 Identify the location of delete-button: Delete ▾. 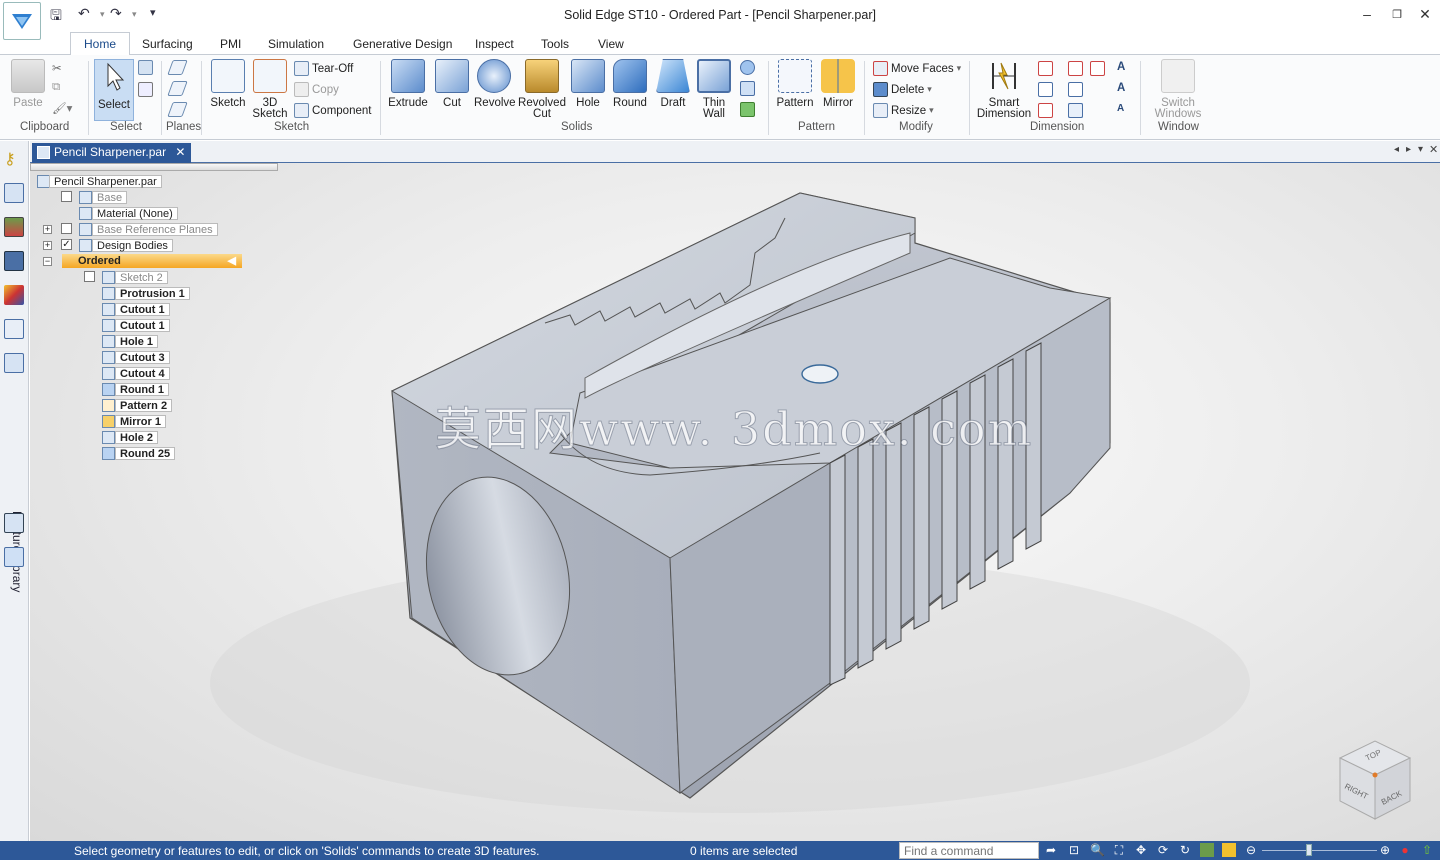
(902, 89).